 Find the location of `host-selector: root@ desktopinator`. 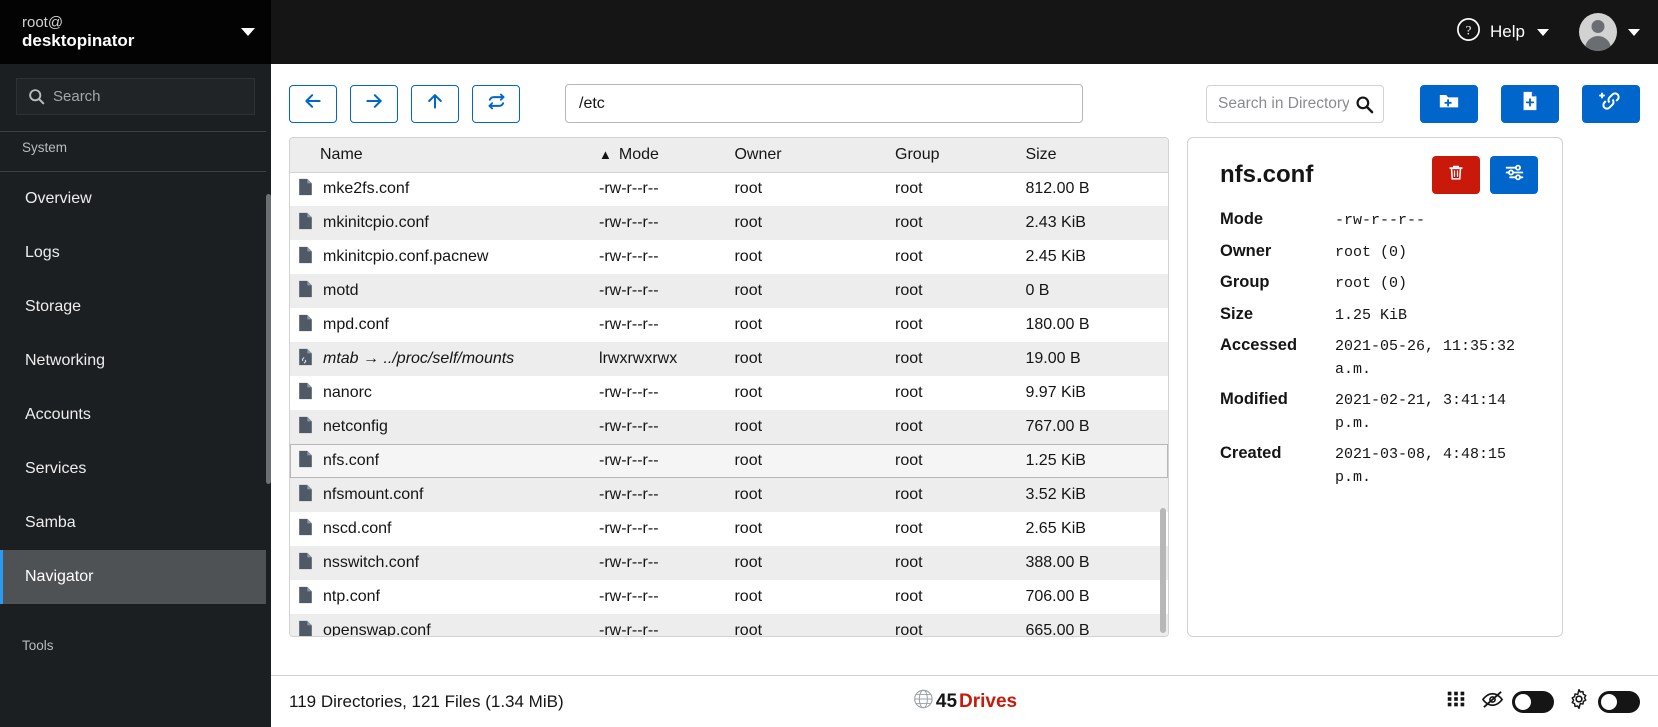

host-selector: root@ desktopinator is located at coordinates (135, 32).